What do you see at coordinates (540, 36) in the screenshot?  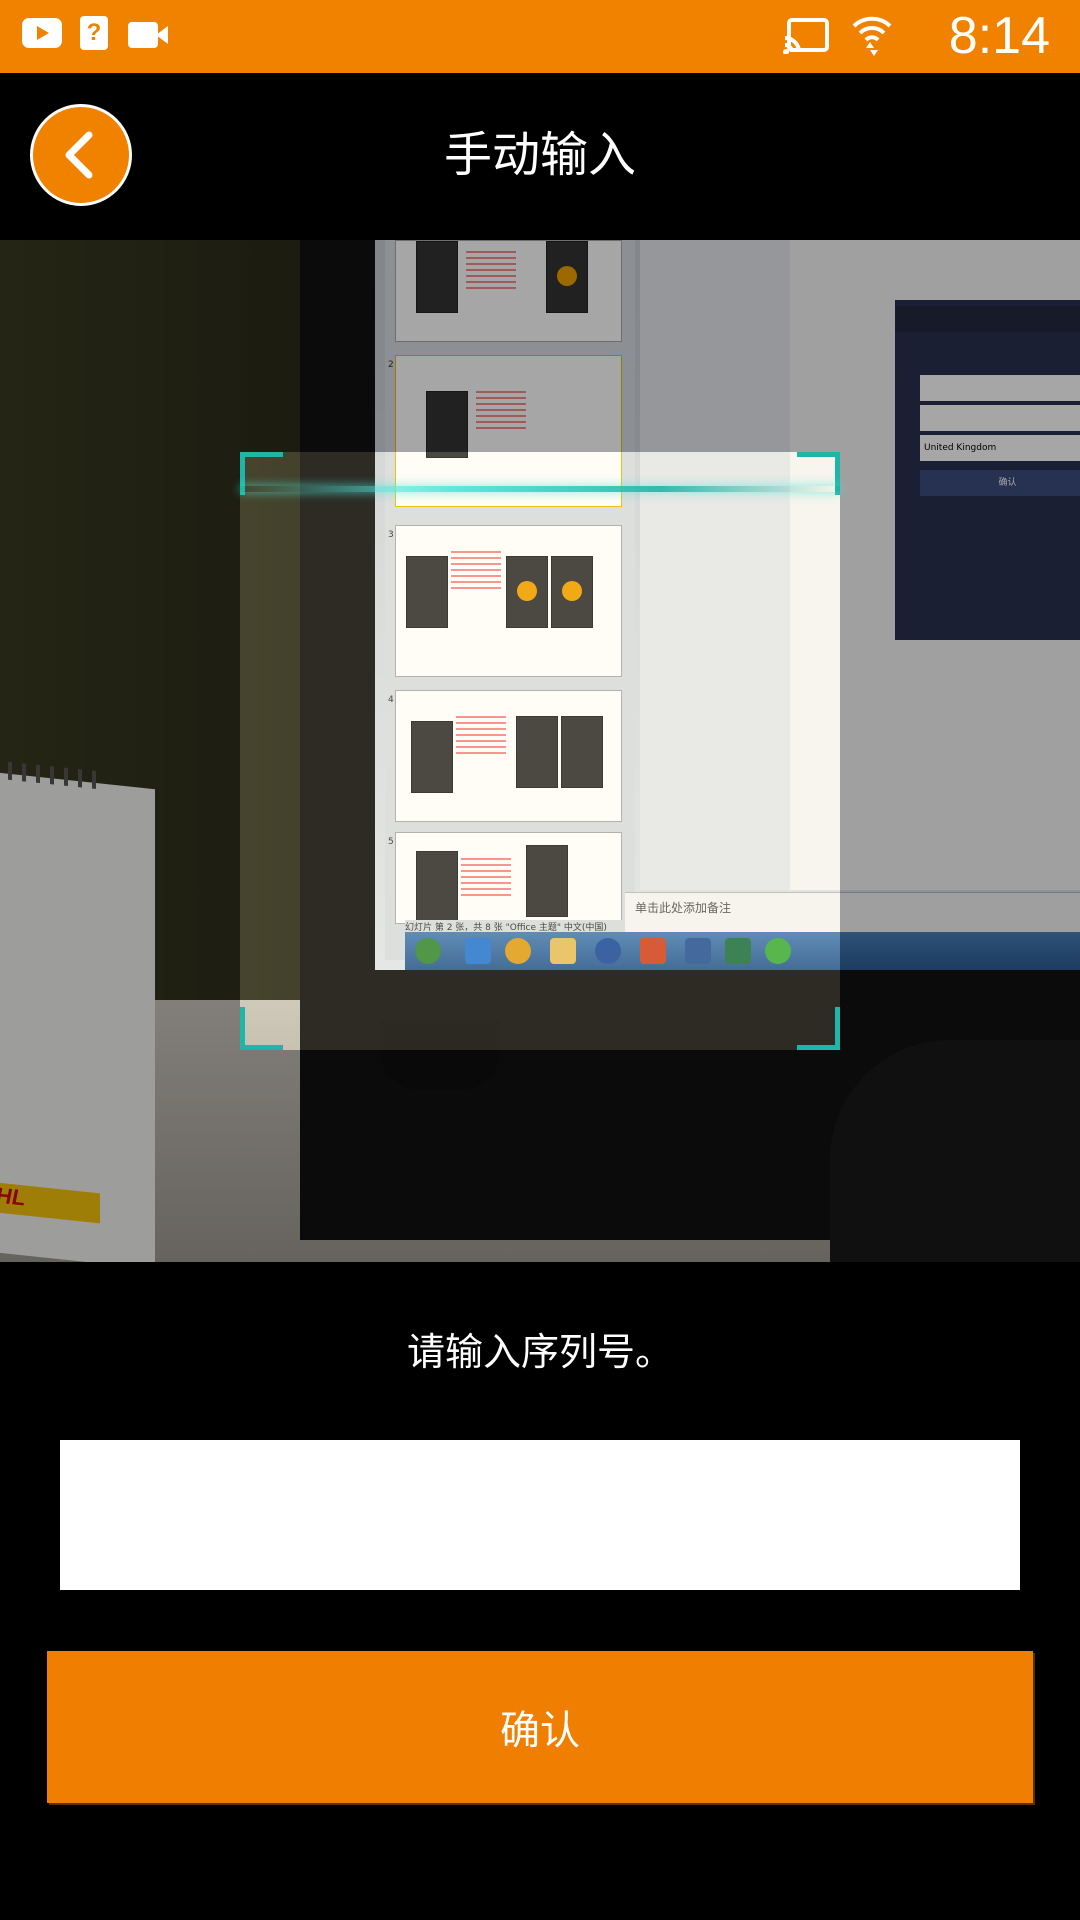 I see `status-bar: ? 8:14` at bounding box center [540, 36].